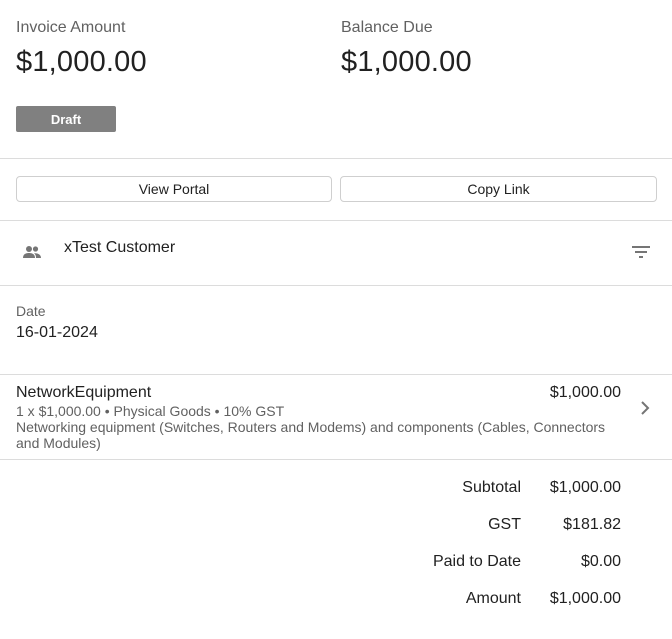 This screenshot has height=639, width=672. Describe the element at coordinates (600, 561) in the screenshot. I see `paid-to-date-value: $0.00` at that location.